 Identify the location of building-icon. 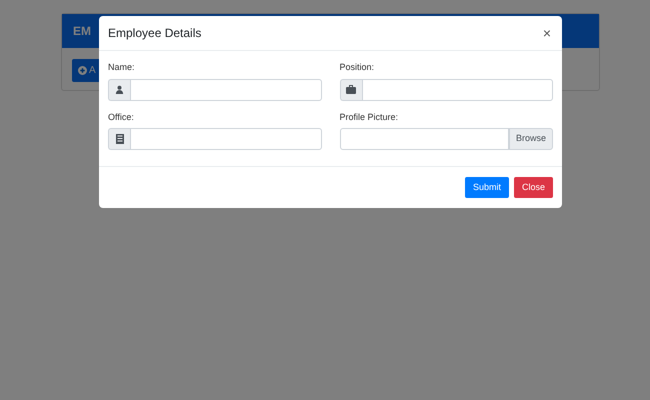
(120, 139).